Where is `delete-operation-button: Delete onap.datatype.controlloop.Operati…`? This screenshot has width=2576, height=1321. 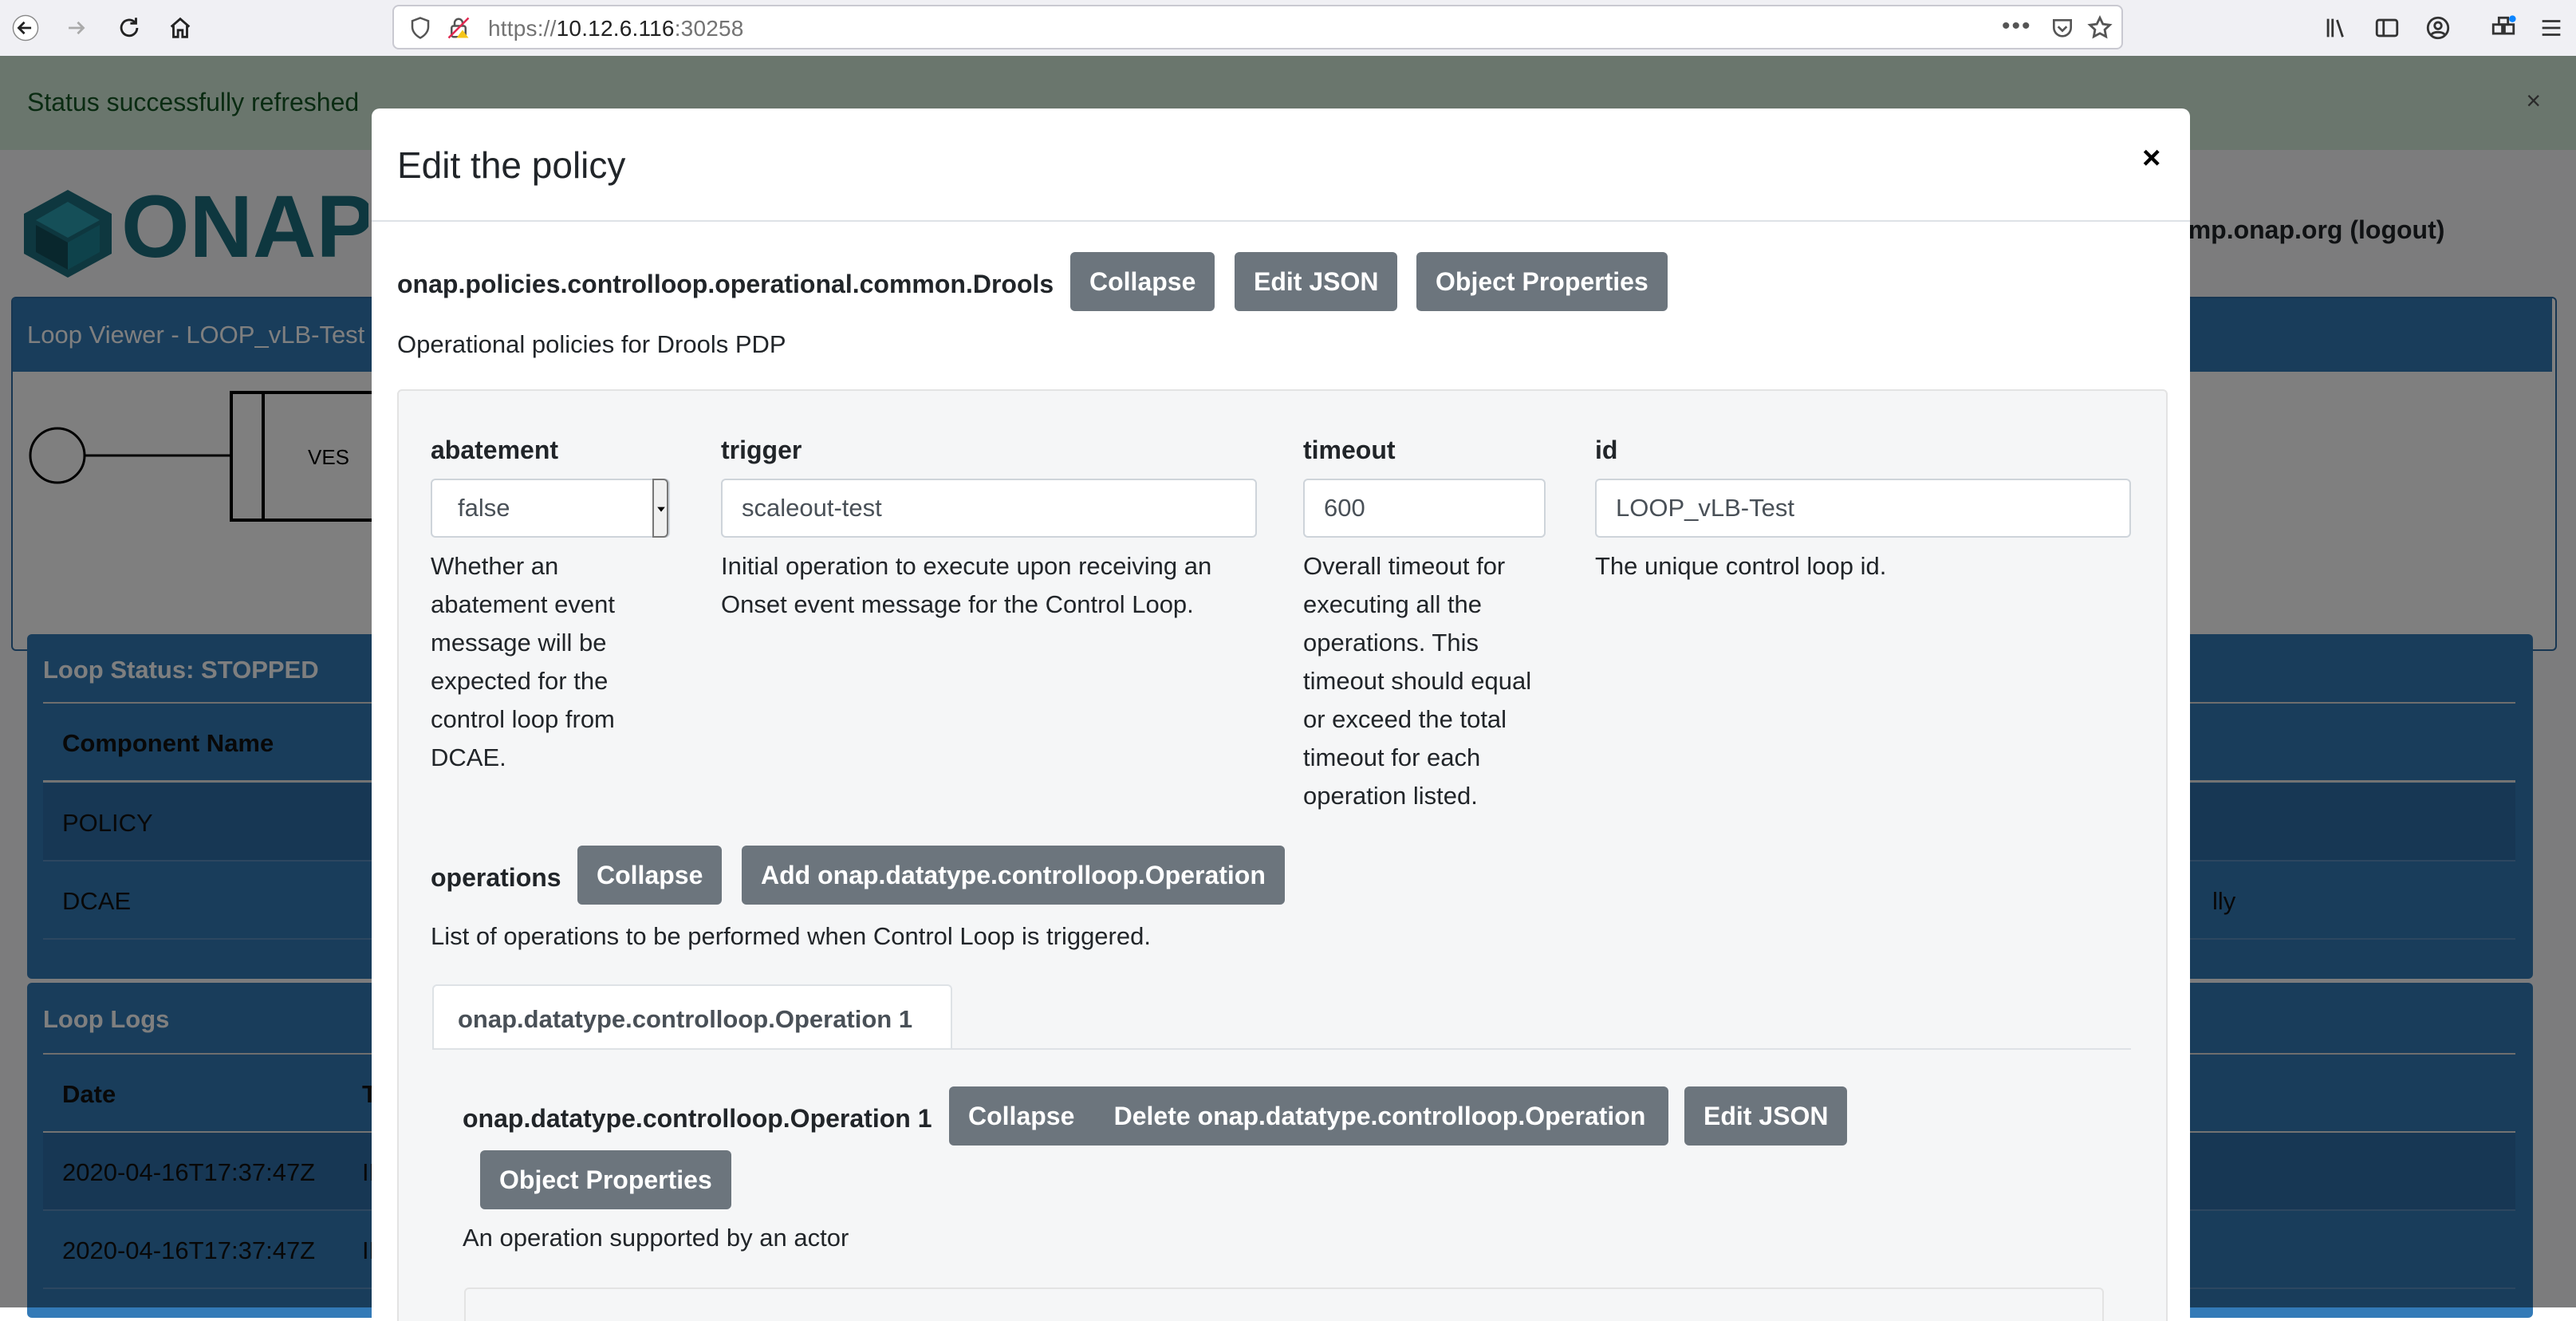 delete-operation-button: Delete onap.datatype.controlloop.Operati… is located at coordinates (1379, 1116).